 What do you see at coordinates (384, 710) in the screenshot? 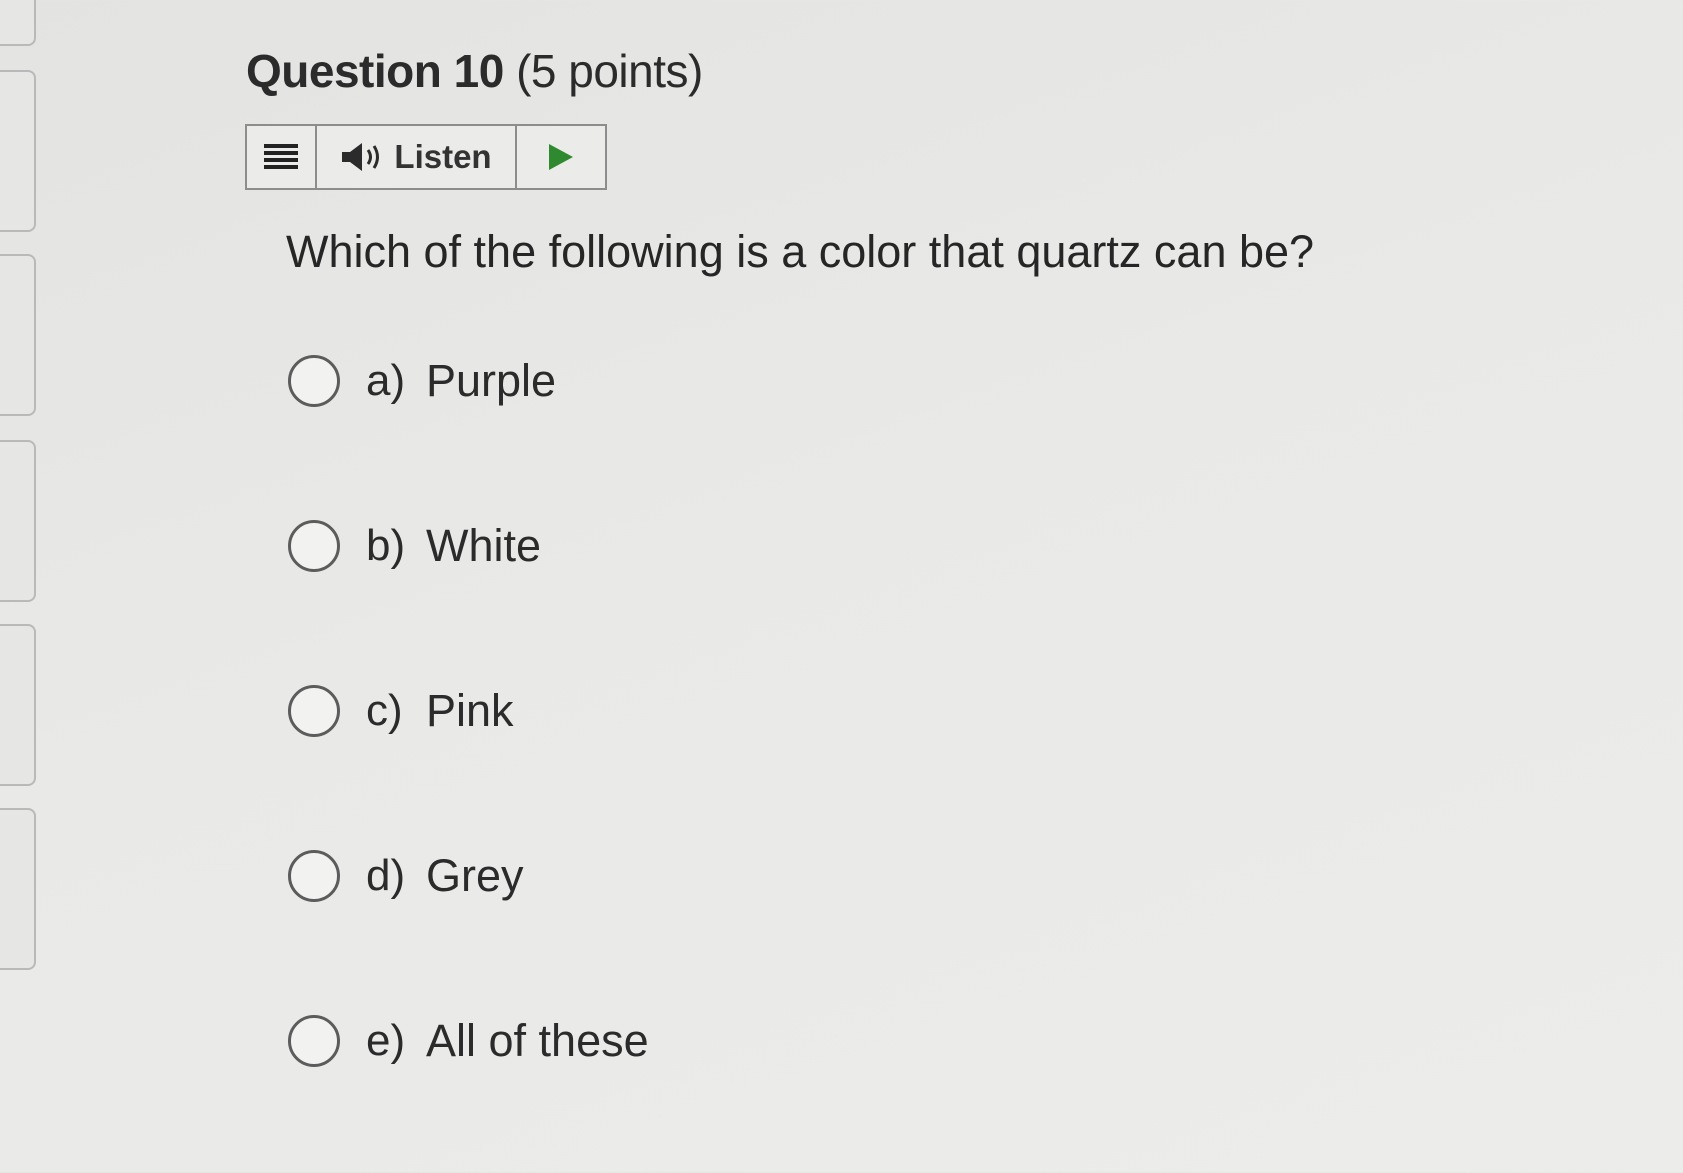
I see `option-letter: c)` at bounding box center [384, 710].